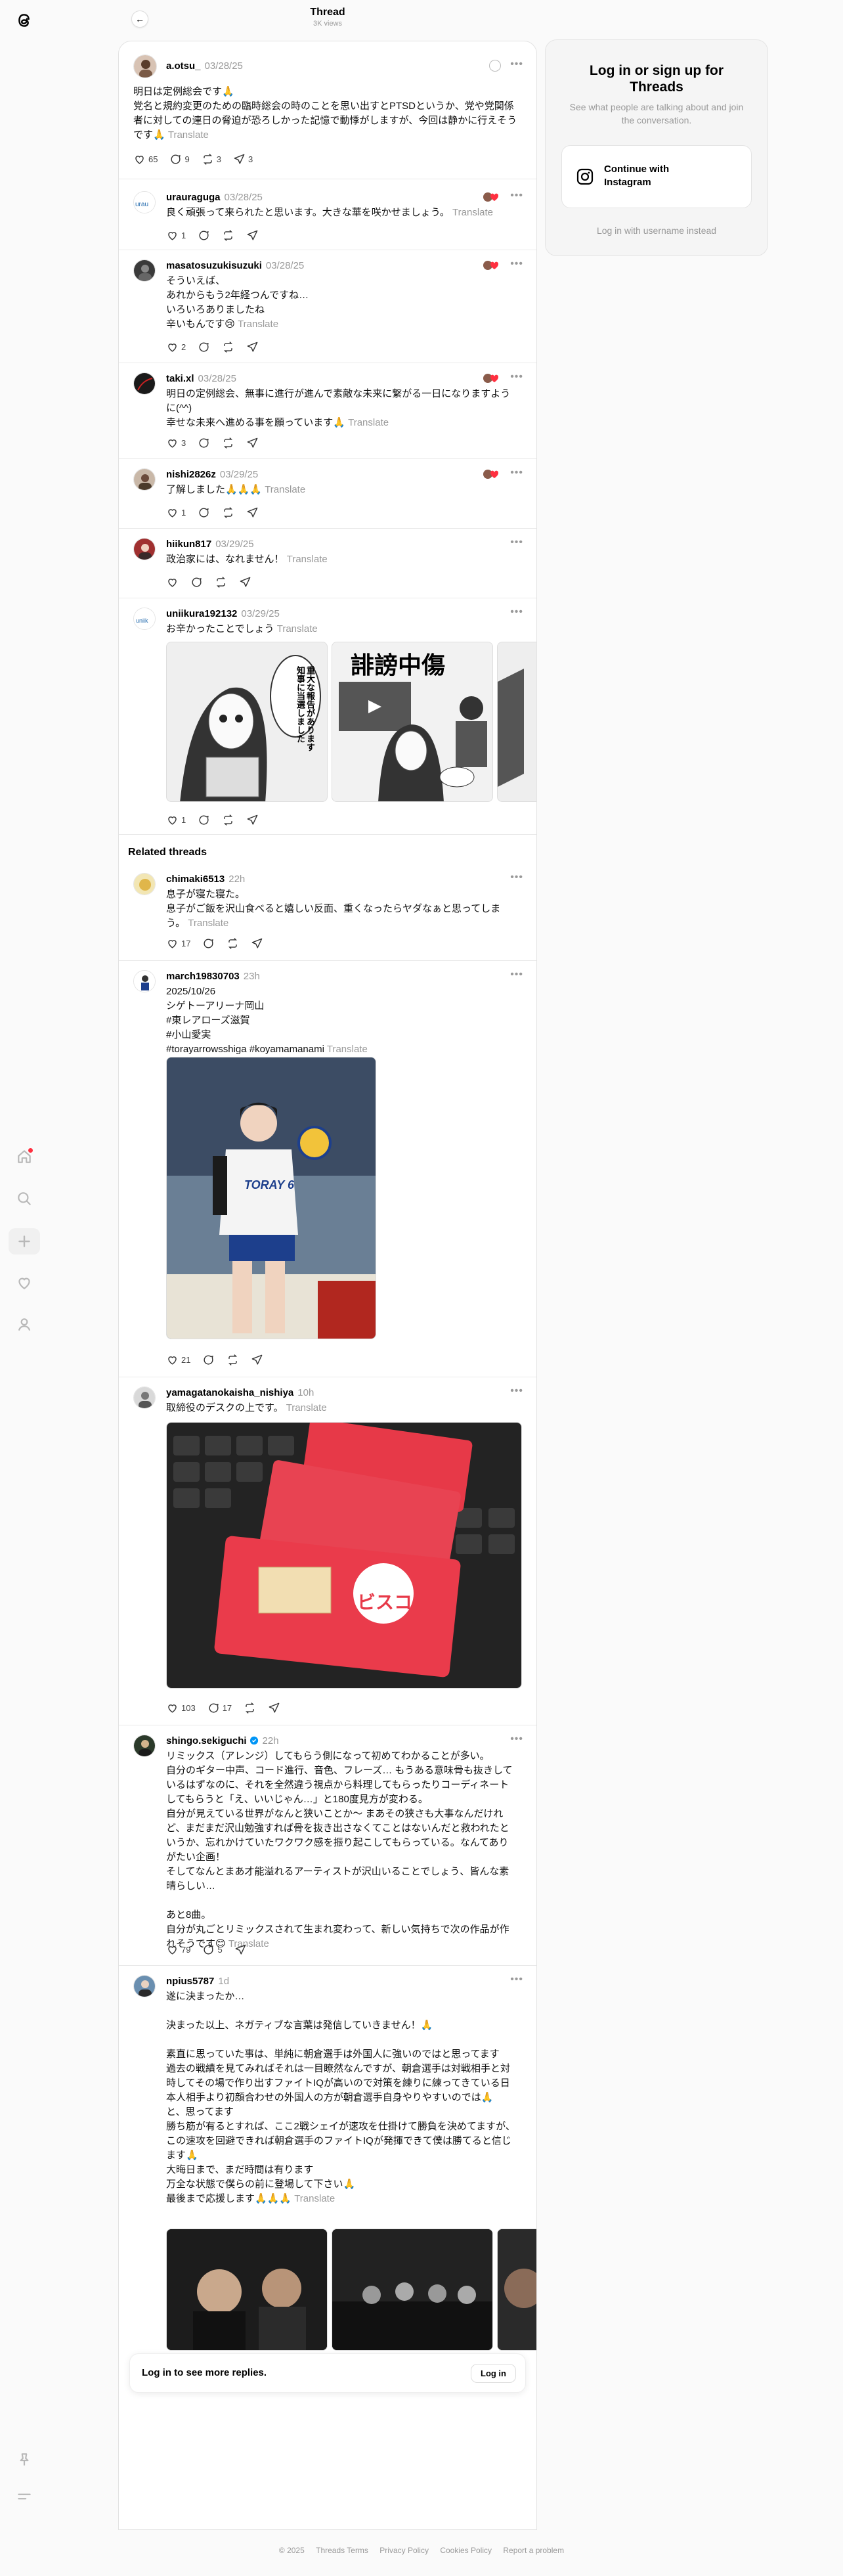  I want to click on like-button: 79, so click(178, 1949).